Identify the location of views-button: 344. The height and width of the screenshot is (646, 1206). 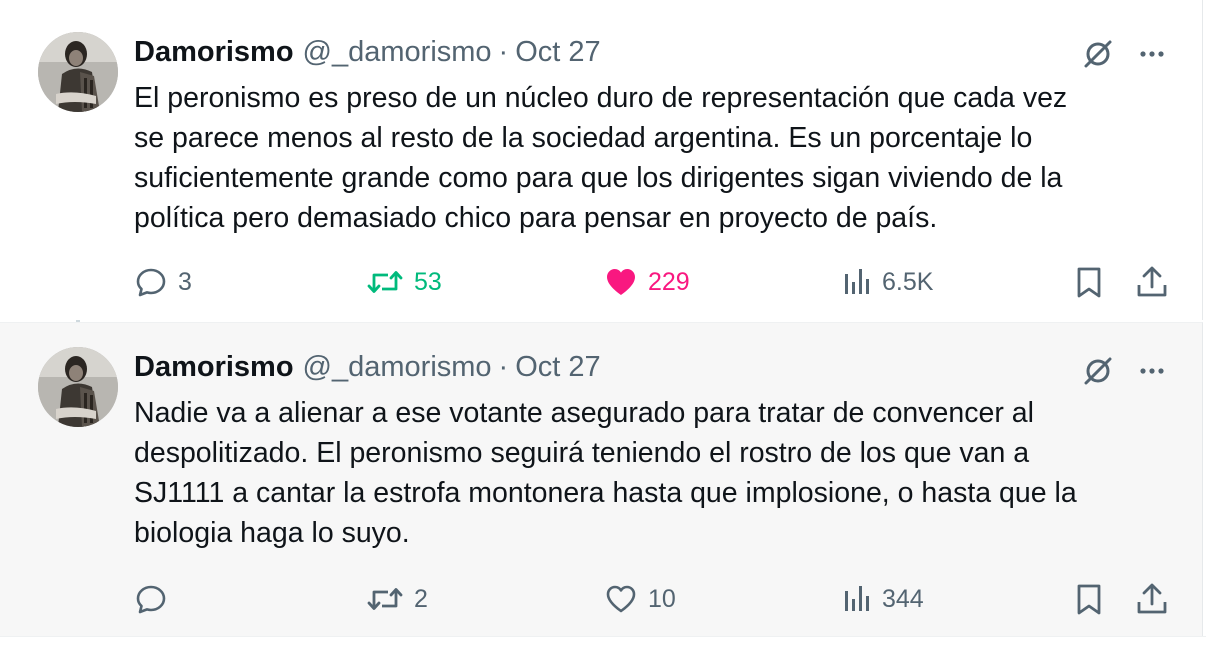
(883, 599).